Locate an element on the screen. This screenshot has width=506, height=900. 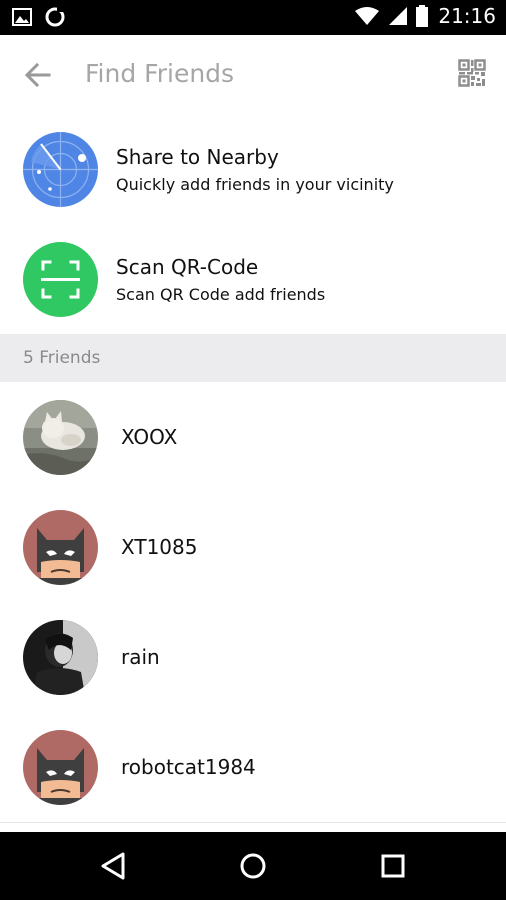
back-arrow-icon is located at coordinates (38, 75).